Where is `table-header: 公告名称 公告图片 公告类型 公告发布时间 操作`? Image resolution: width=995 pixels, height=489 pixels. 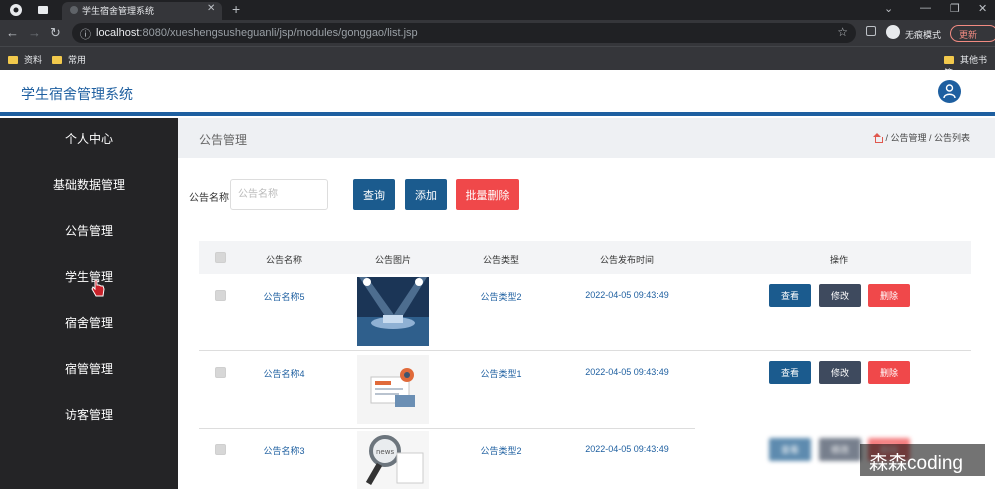 table-header: 公告名称 公告图片 公告类型 公告发布时间 操作 is located at coordinates (585, 257).